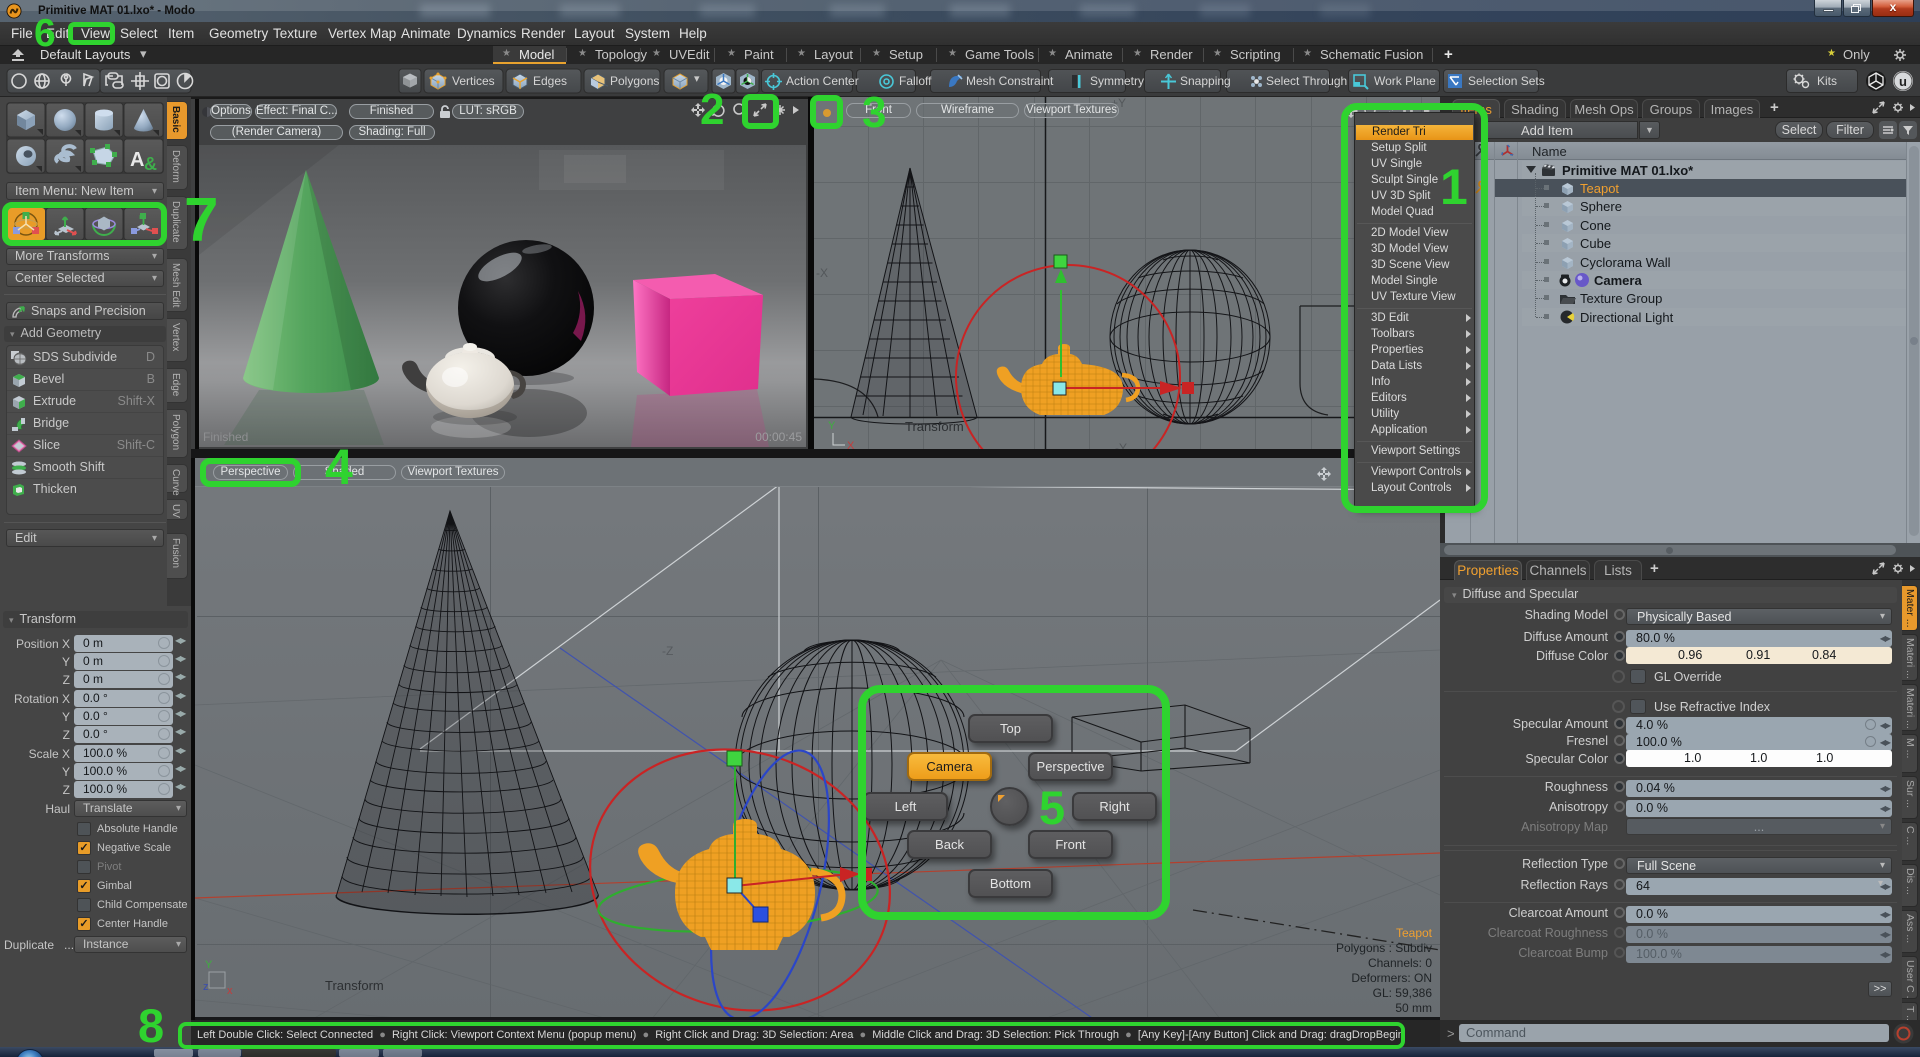  Describe the element at coordinates (667, 651) in the screenshot. I see `svg-text: -Z` at that location.